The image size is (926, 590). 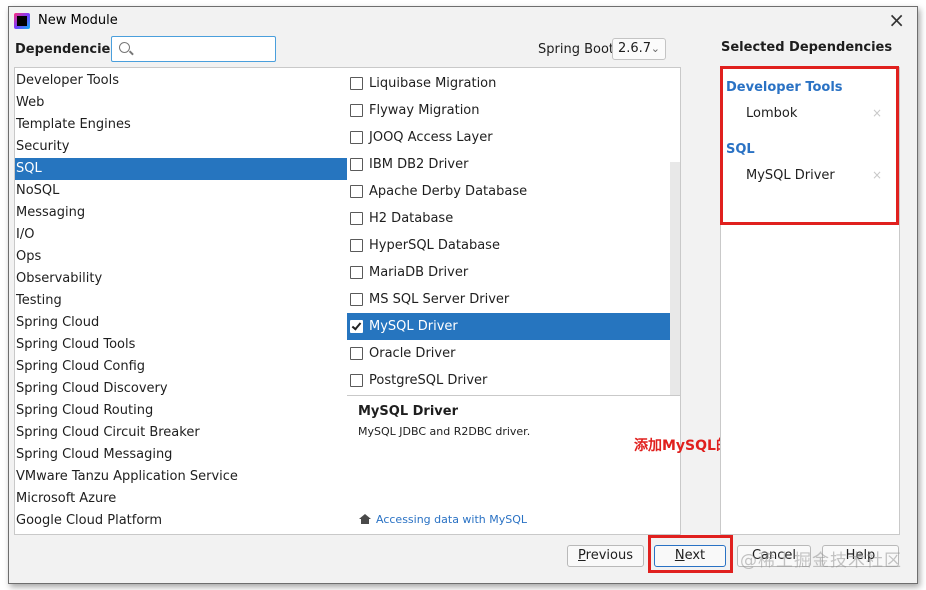 I want to click on home-icon, so click(x=365, y=519).